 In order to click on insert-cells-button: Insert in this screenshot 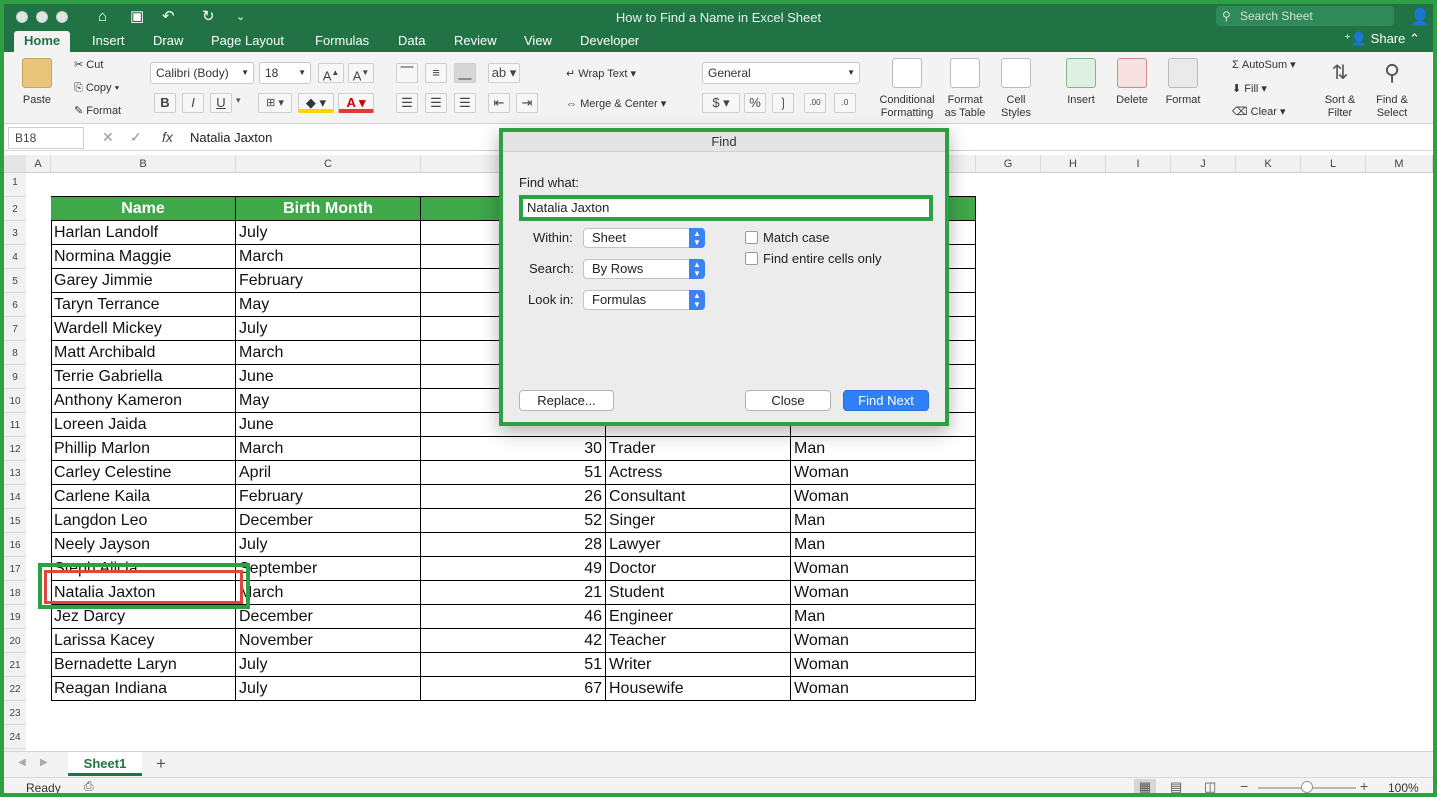, I will do `click(1081, 82)`.